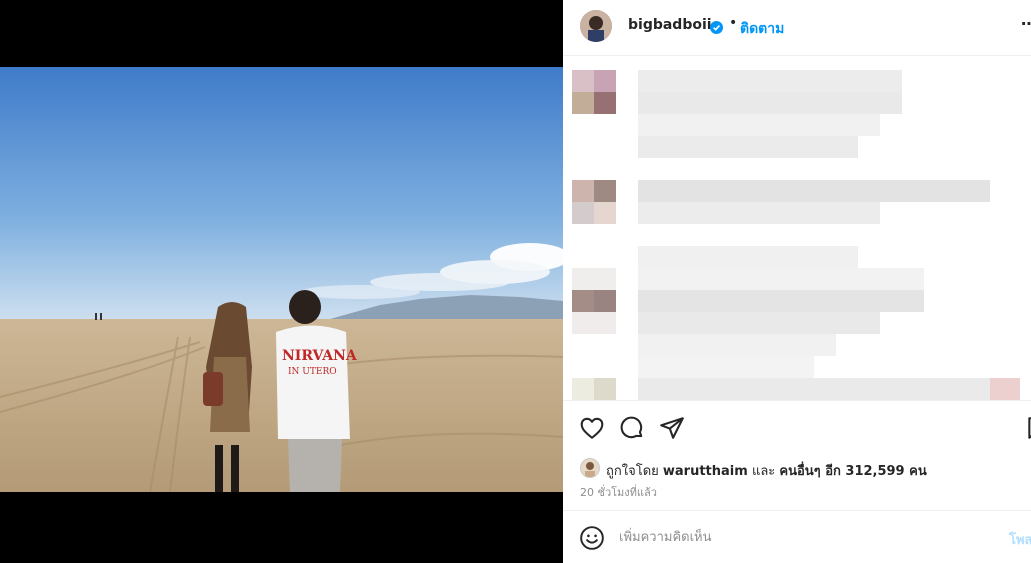 The width and height of the screenshot is (1031, 563). I want to click on emoji-icon, so click(592, 538).